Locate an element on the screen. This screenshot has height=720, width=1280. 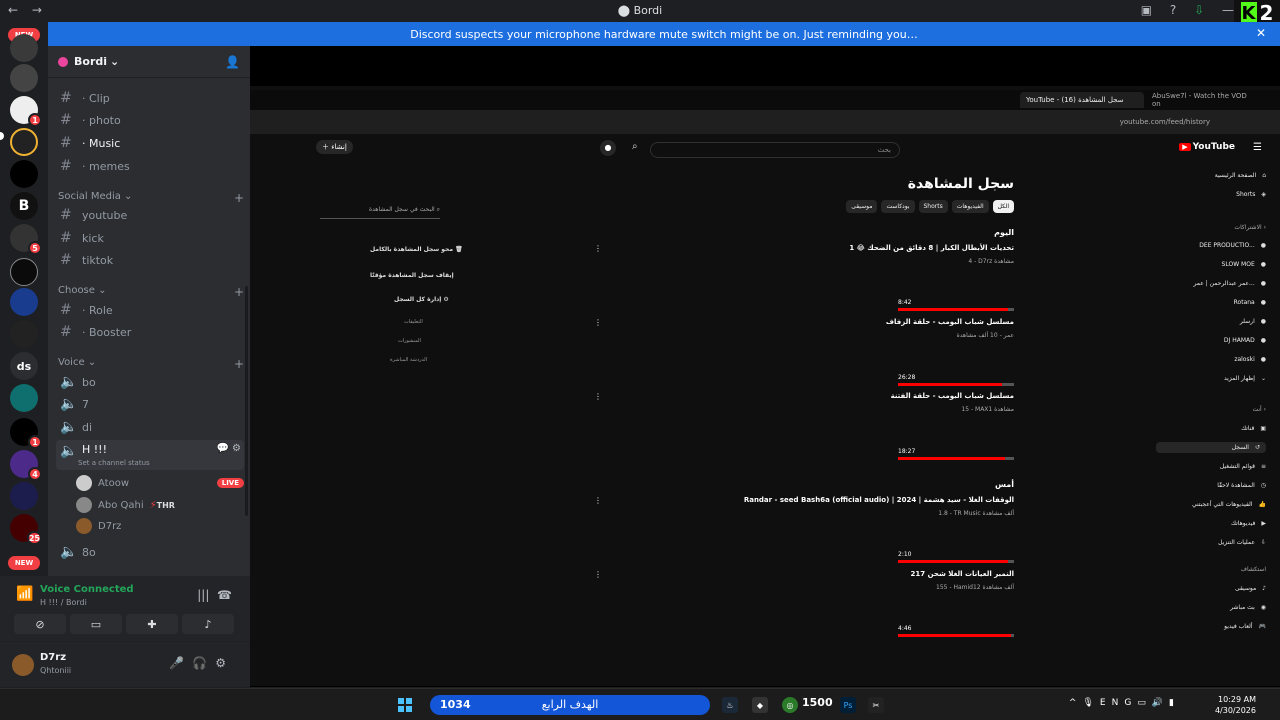
chevron-up-icon: ^ is located at coordinates (1076, 703).